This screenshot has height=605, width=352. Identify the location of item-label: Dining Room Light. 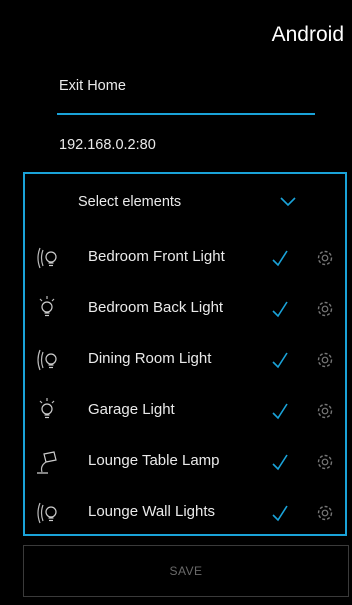
(150, 358).